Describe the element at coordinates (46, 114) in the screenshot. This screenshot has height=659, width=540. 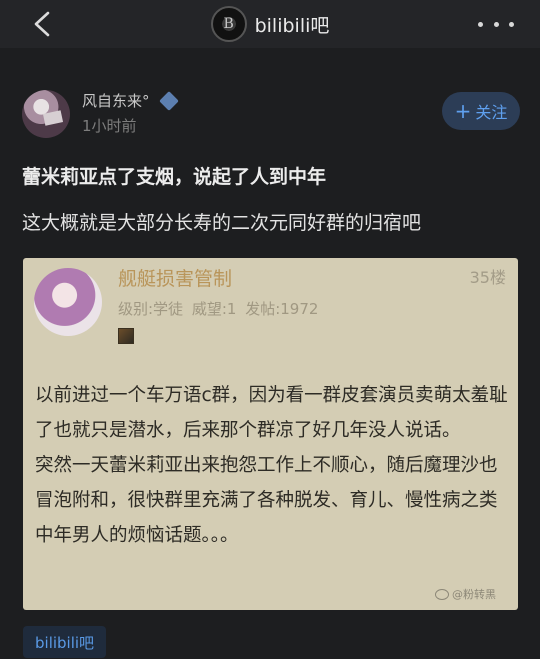
I see `author-avatar` at that location.